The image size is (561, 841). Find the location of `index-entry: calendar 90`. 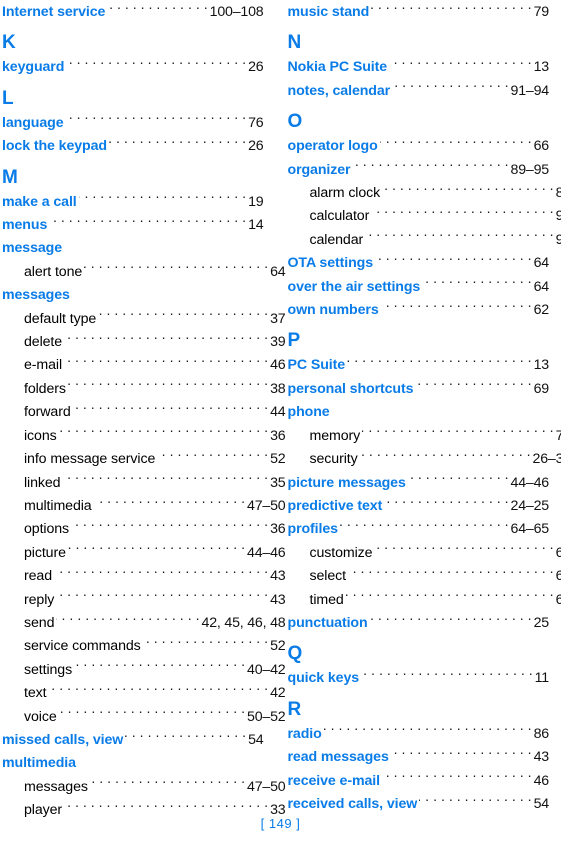

index-entry: calendar 90 is located at coordinates (424, 239).